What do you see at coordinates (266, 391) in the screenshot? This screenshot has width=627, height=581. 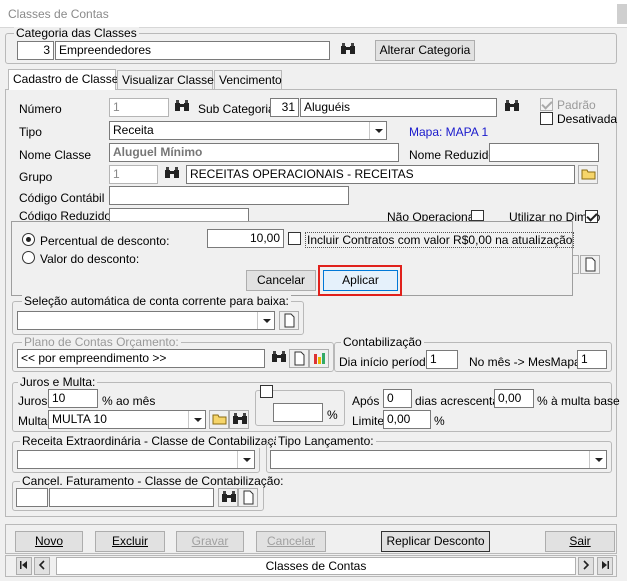 I see `multa-maxima-checkbox` at bounding box center [266, 391].